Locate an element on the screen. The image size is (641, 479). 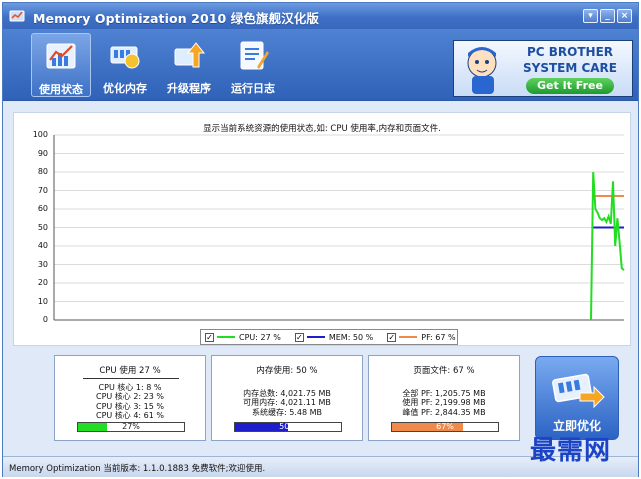
tool-optimize-memory: 优化内存 is located at coordinates (125, 65).